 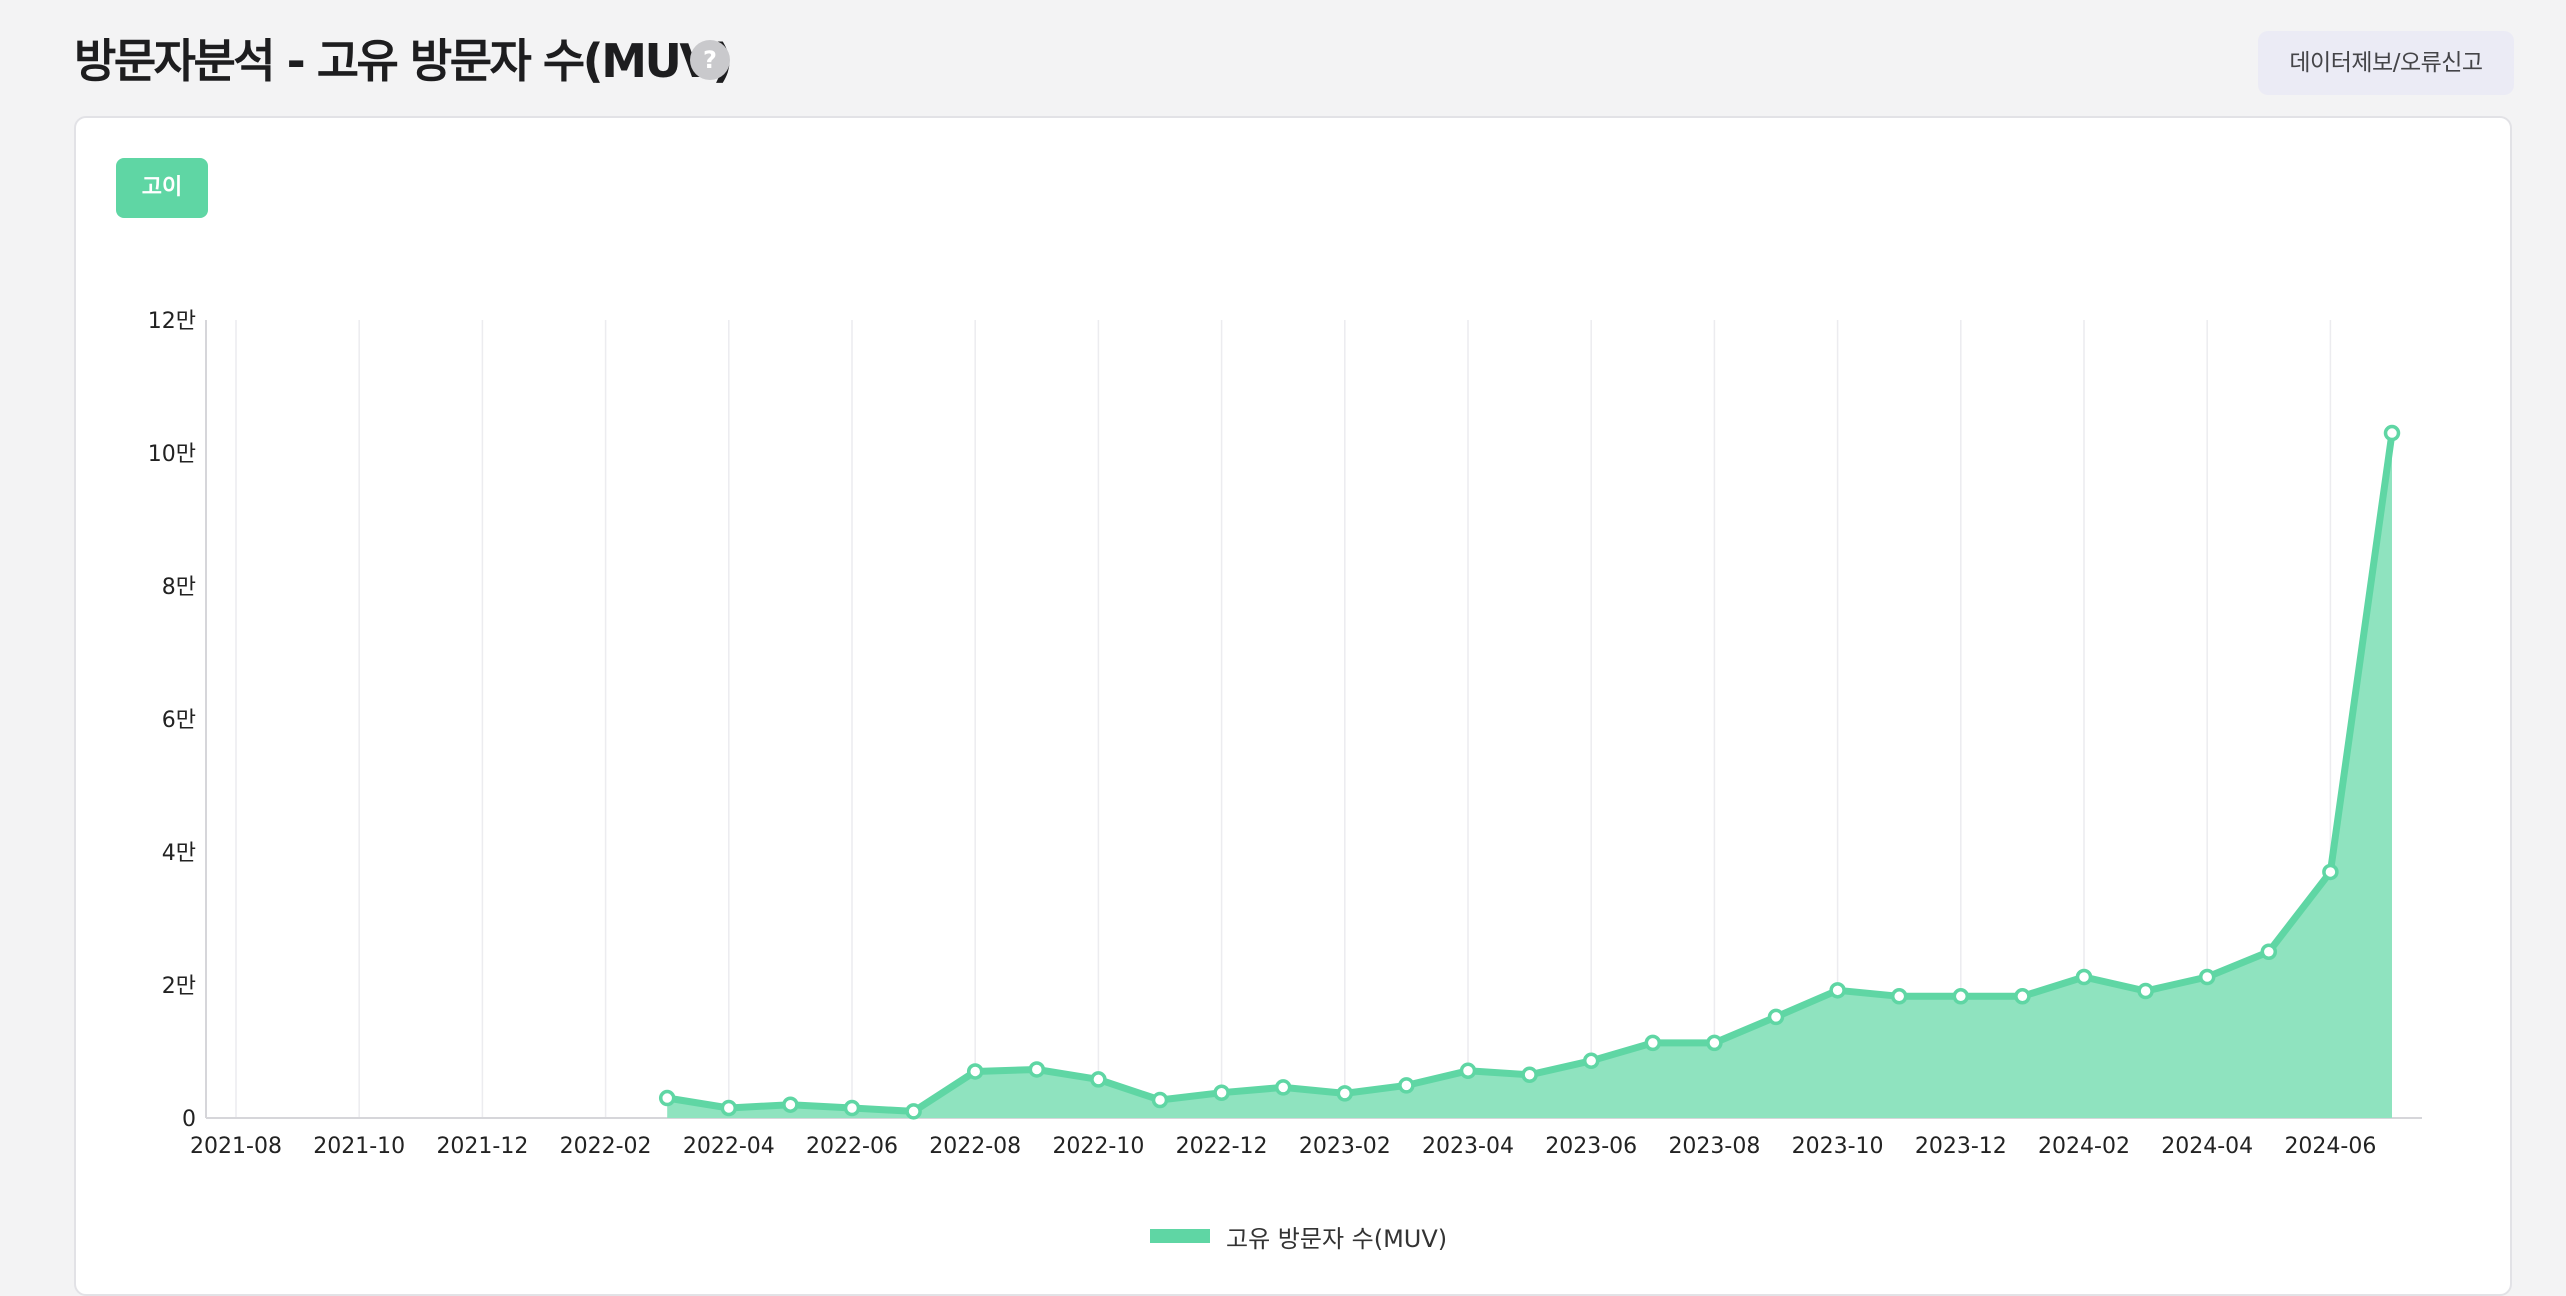 What do you see at coordinates (852, 1146) in the screenshot?
I see `x-tick-label: 2022-06` at bounding box center [852, 1146].